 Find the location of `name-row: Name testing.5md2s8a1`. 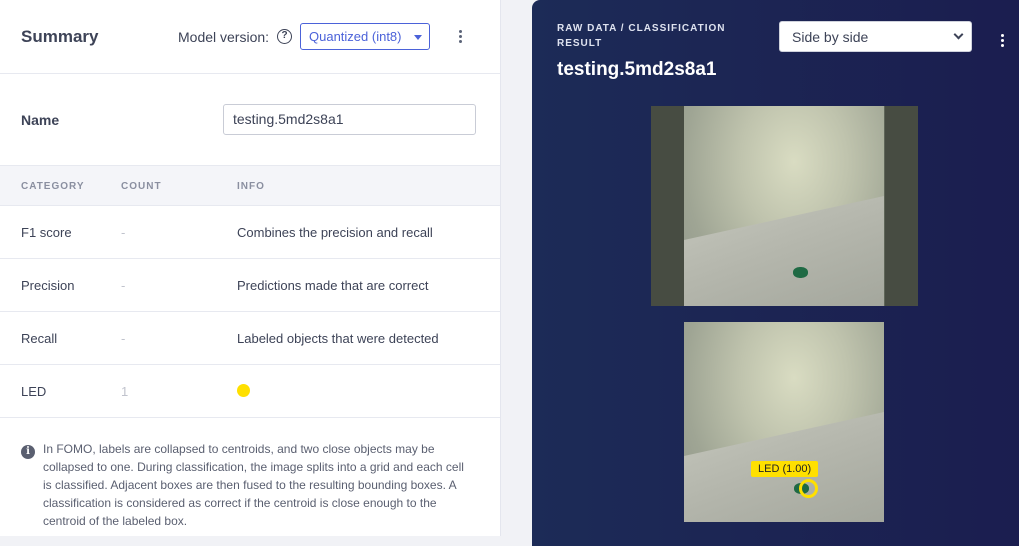

name-row: Name testing.5md2s8a1 is located at coordinates (250, 120).